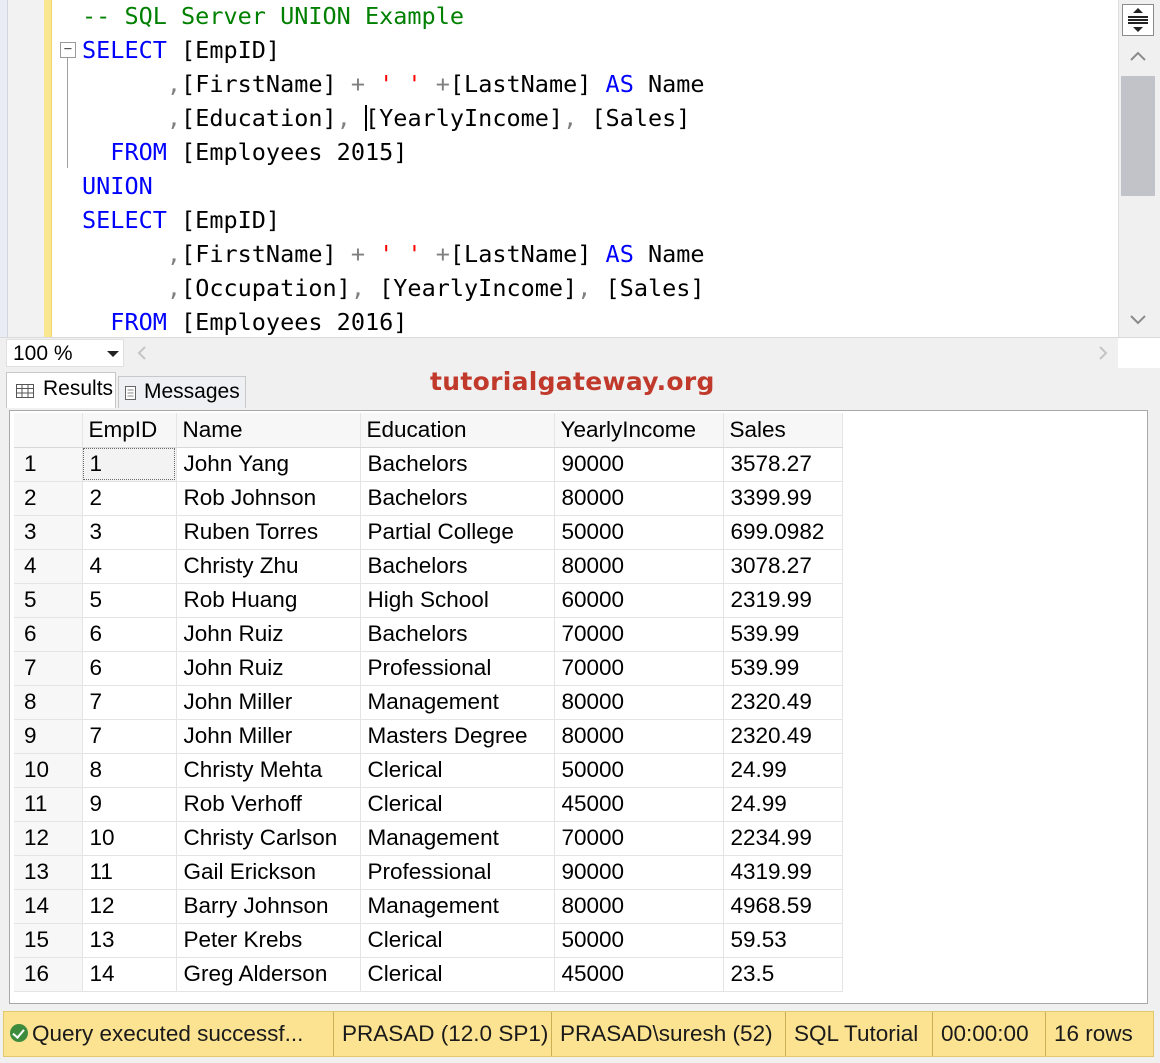 This screenshot has width=1160, height=1063. I want to click on grid-cell: 13, so click(129, 940).